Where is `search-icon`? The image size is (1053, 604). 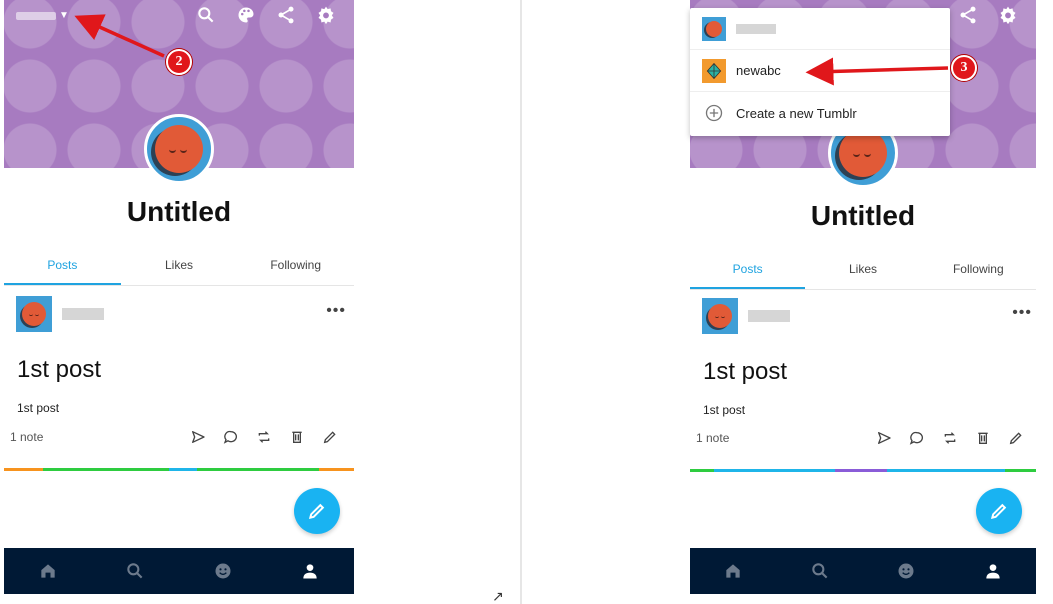 search-icon is located at coordinates (206, 15).